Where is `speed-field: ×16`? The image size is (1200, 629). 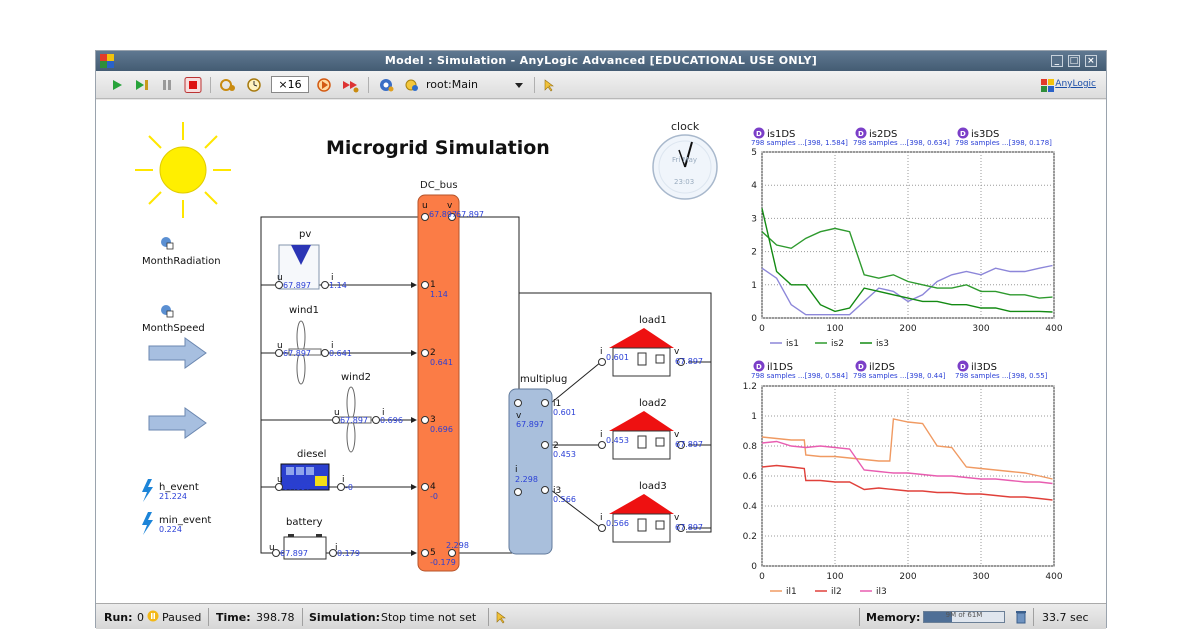
speed-field: ×16 is located at coordinates (290, 84).